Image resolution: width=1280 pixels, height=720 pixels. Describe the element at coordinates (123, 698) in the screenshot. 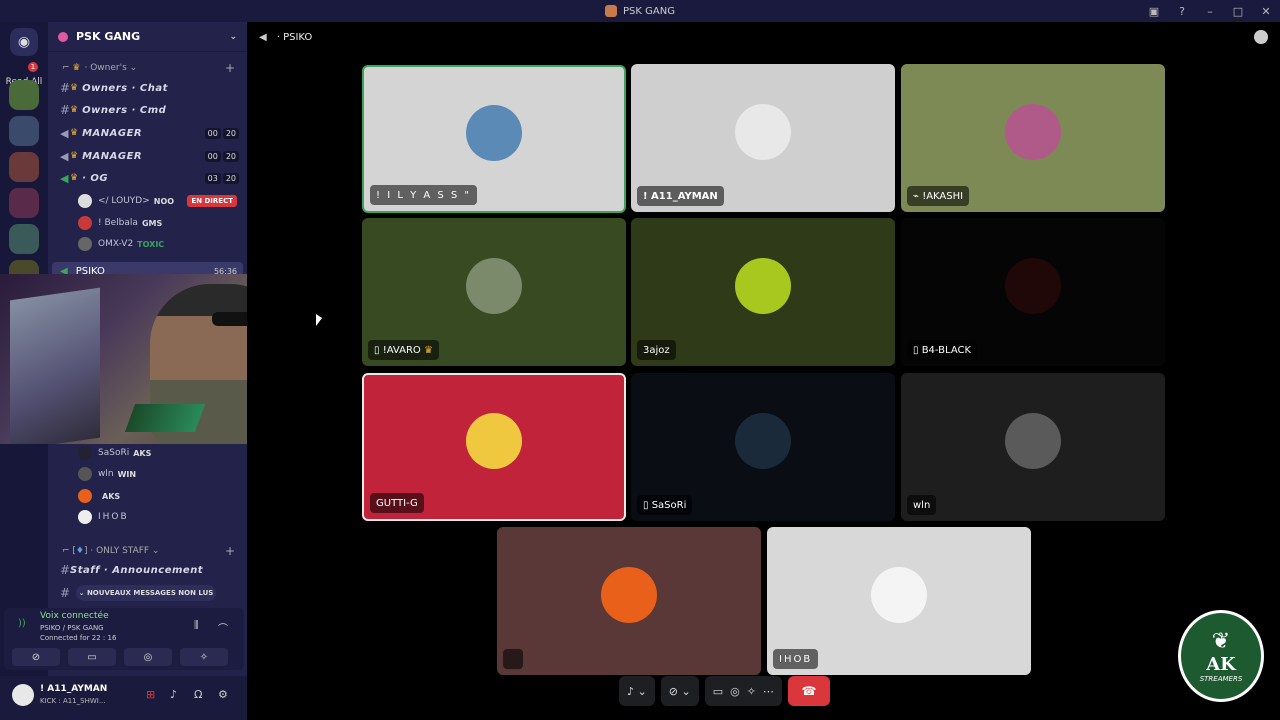

I see `user-panel: ! A11_AYMAN KICK : A11_SHWI... ⊞ ♪ Ω ⚙` at that location.